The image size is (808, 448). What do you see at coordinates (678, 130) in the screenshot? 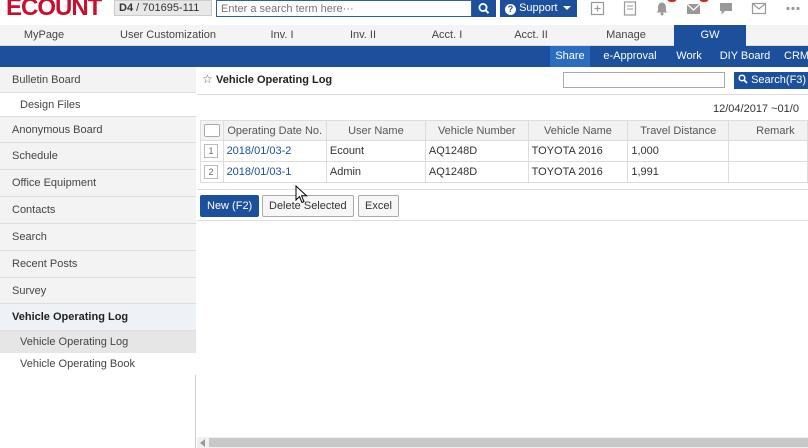
I see `column-header-travel-distance: Travel Distance` at bounding box center [678, 130].